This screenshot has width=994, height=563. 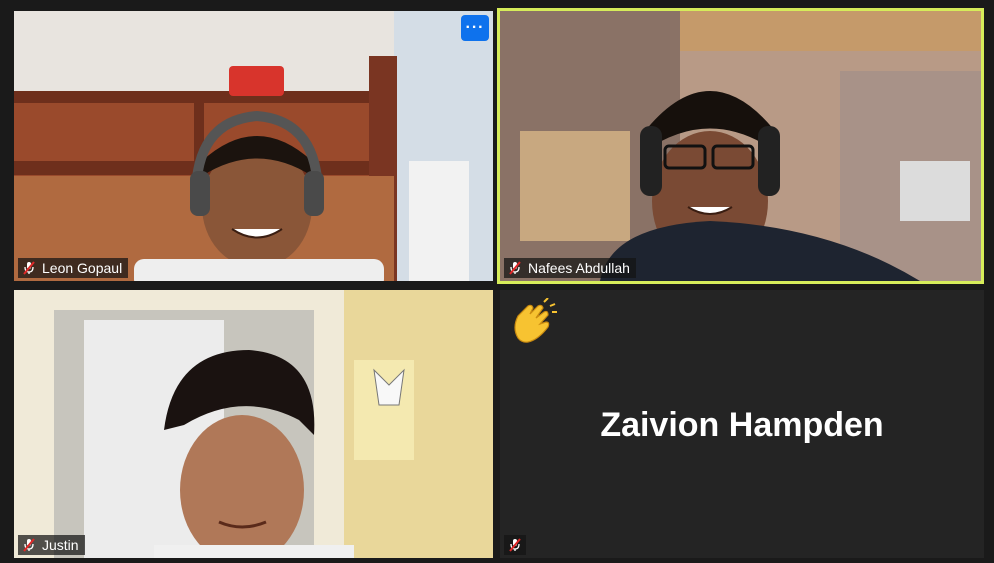 What do you see at coordinates (475, 28) in the screenshot?
I see `more-options-button: ···` at bounding box center [475, 28].